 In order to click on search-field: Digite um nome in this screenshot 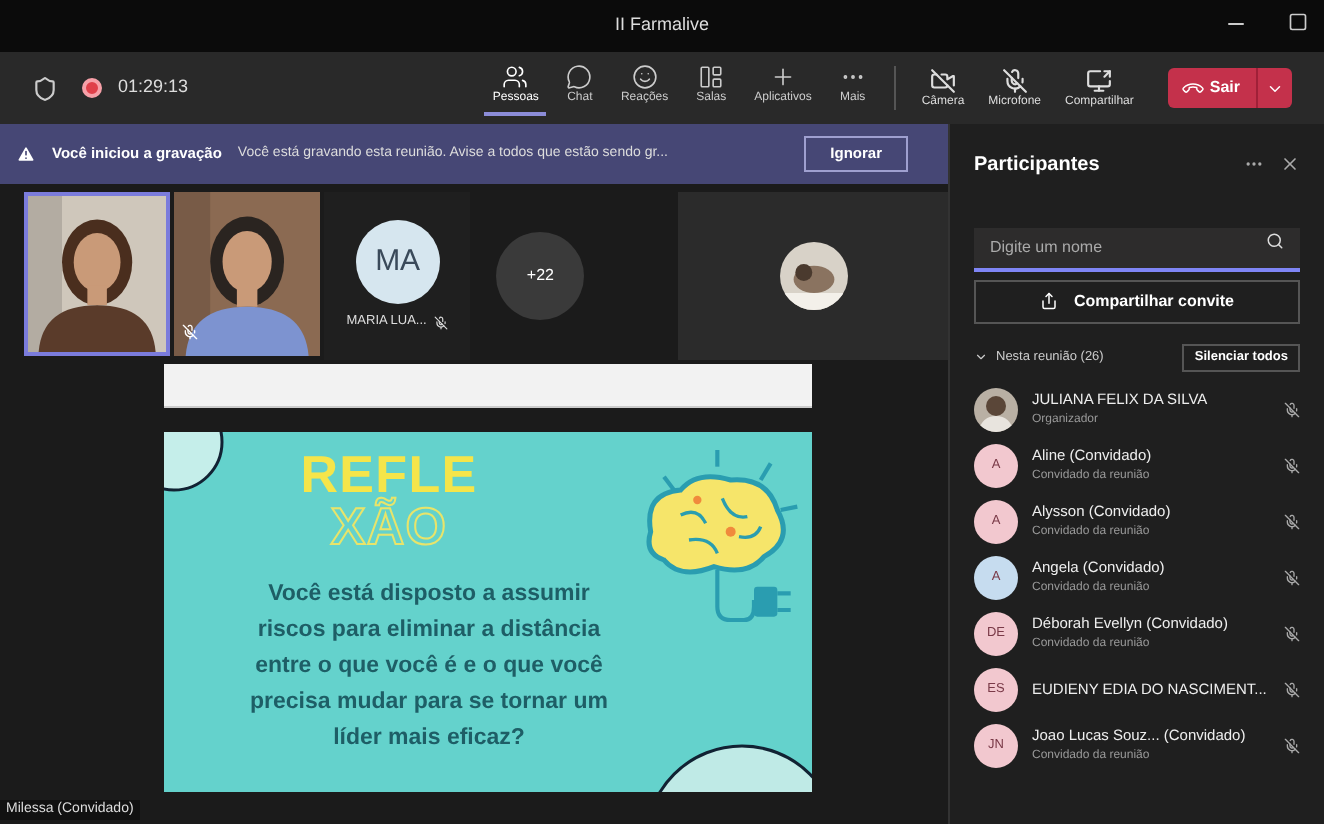, I will do `click(1137, 249)`.